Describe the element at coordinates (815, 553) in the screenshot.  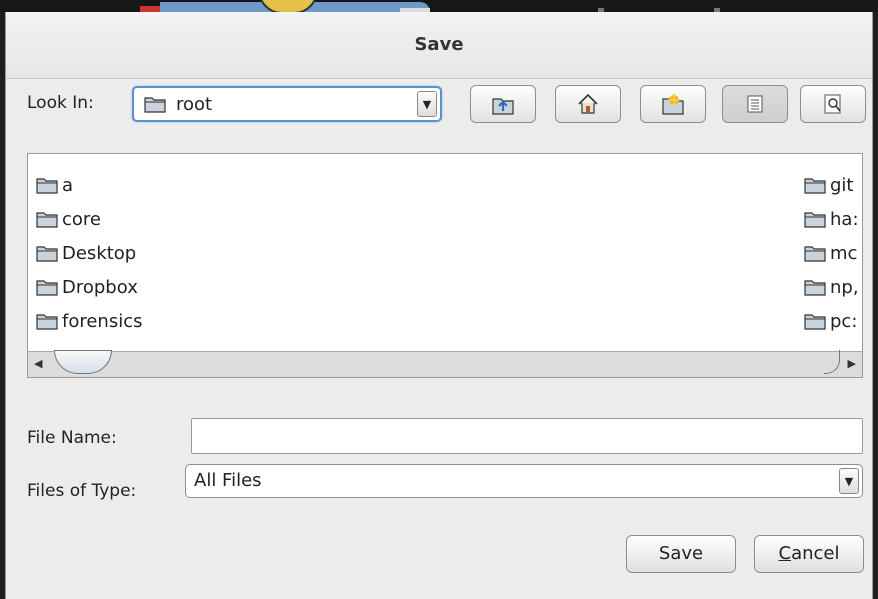
I see `cancel-label-rest: ancel` at that location.